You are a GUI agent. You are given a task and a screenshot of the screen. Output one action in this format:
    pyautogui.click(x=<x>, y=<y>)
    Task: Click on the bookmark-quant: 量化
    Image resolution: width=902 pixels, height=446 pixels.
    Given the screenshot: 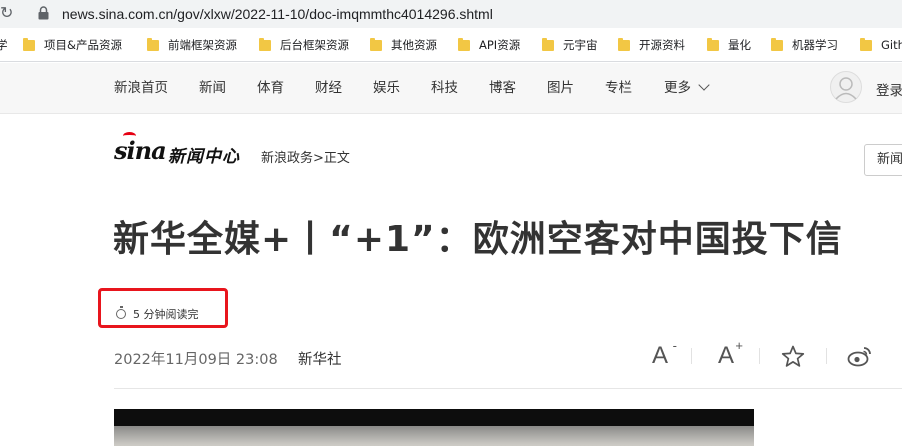 What is the action you would take?
    pyautogui.click(x=729, y=45)
    